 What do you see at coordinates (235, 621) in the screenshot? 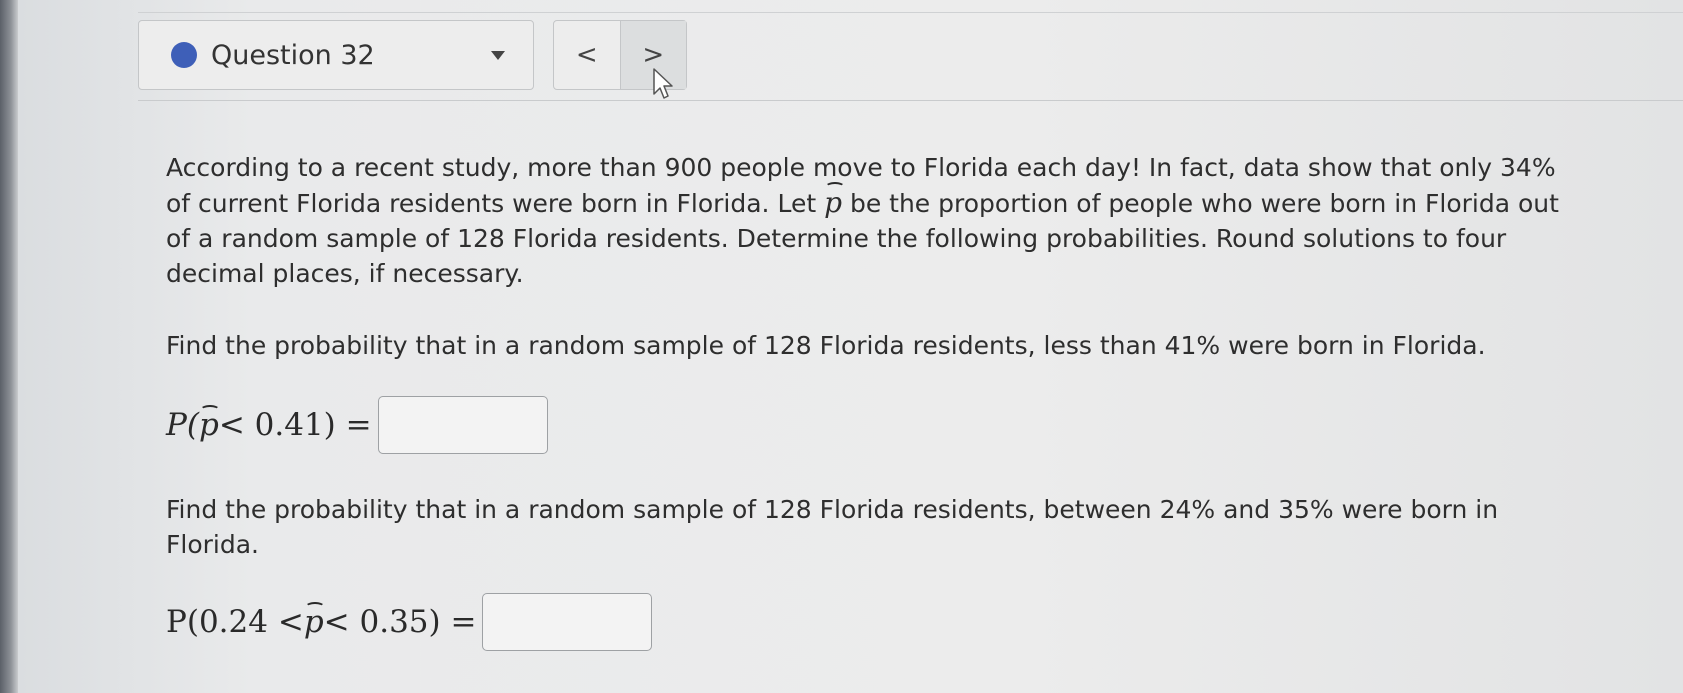
I see `q2-math-prefix: P(0.24 <` at bounding box center [235, 621].